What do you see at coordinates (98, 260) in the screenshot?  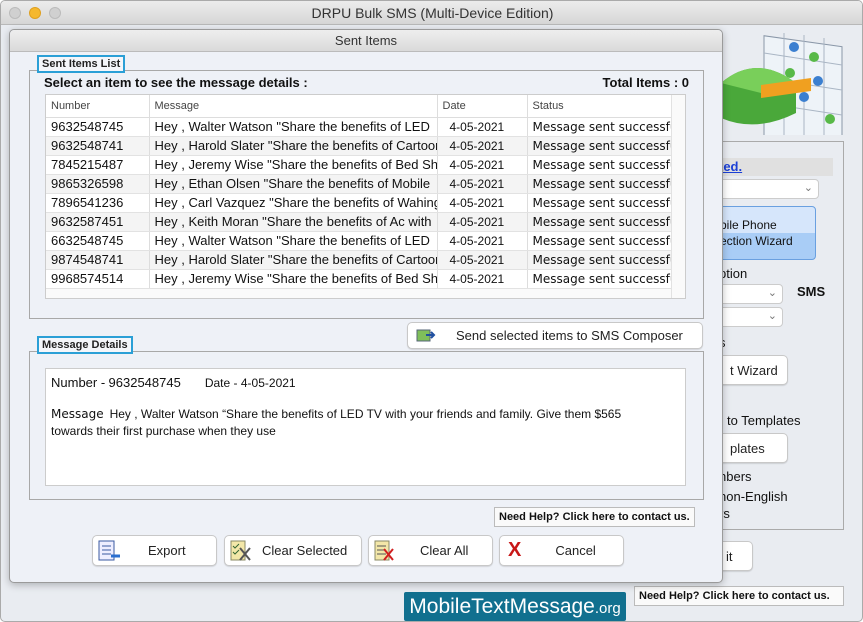 I see `cell-number: 9874548741` at bounding box center [98, 260].